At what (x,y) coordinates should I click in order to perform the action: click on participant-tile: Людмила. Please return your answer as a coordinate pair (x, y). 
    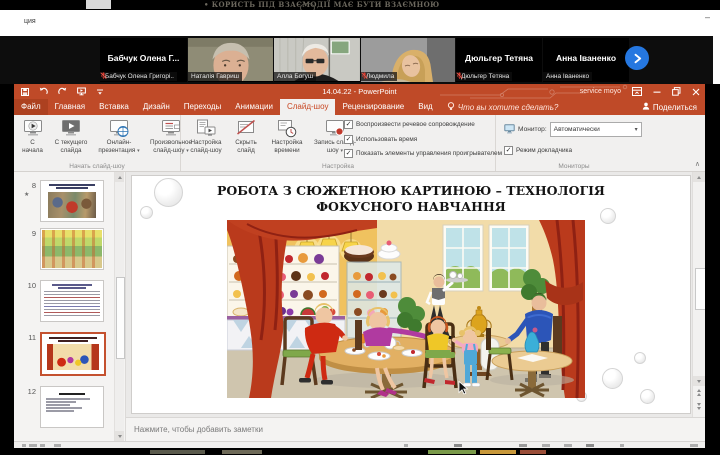
    Looking at the image, I should click on (408, 60).